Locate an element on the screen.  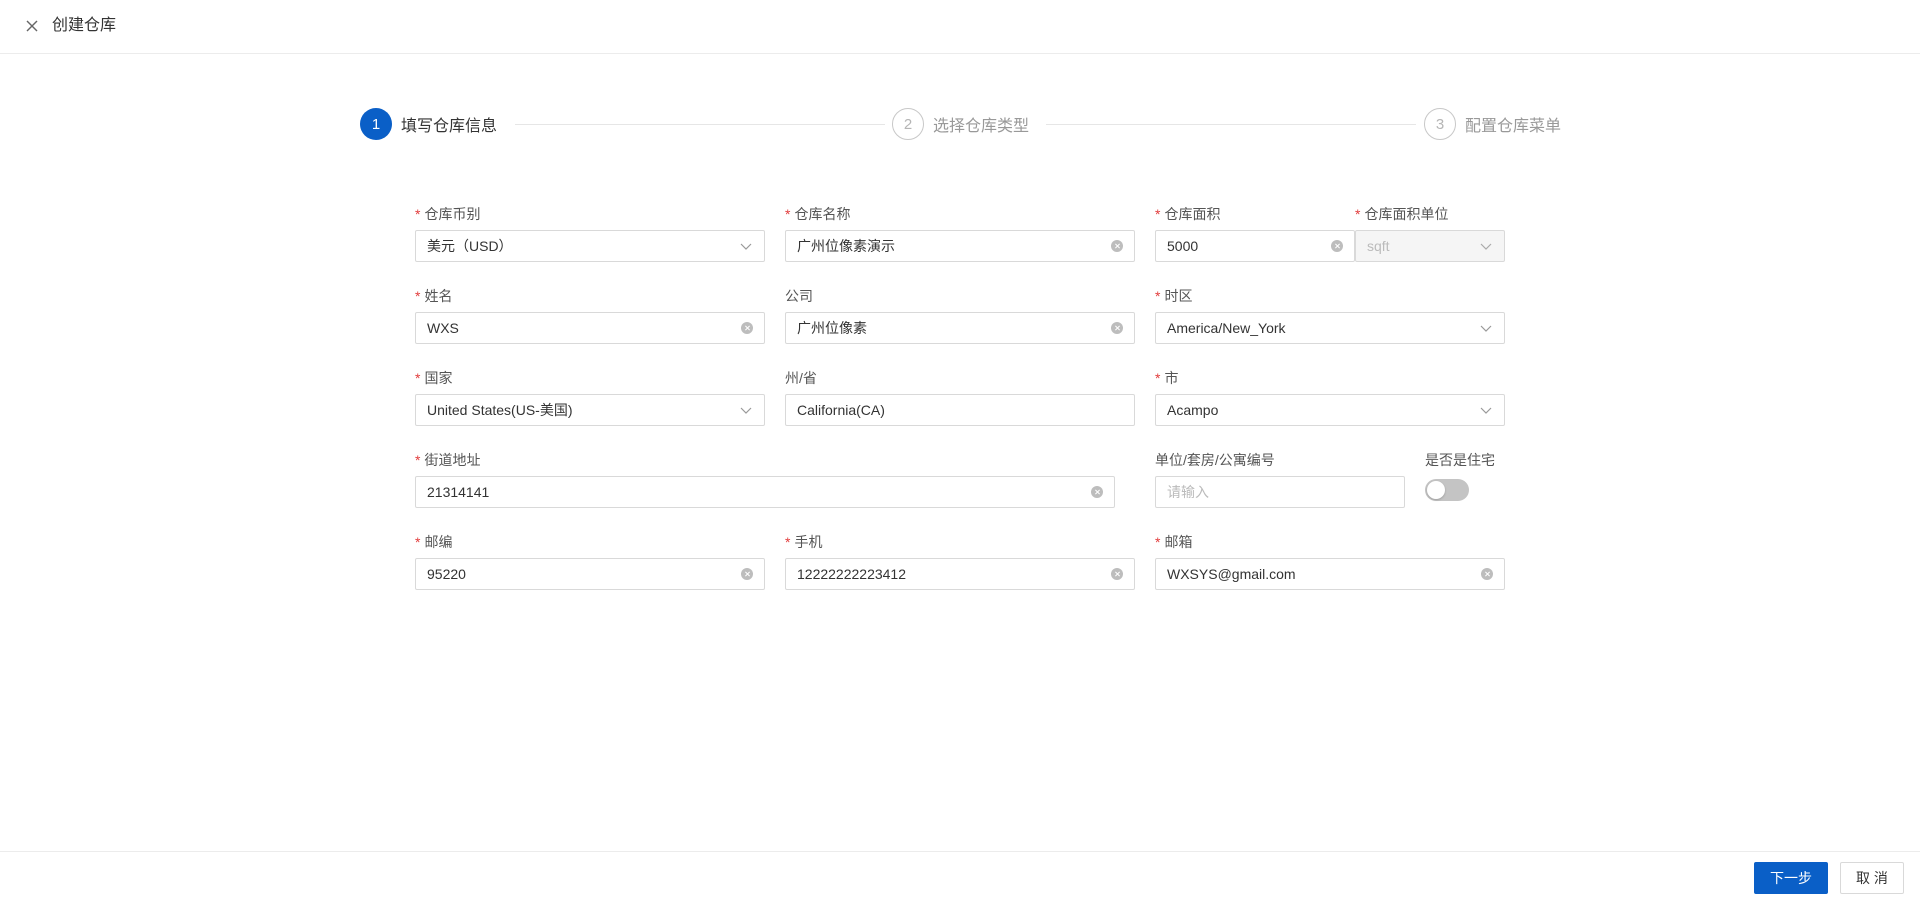
field-label: 国家 is located at coordinates (438, 378).